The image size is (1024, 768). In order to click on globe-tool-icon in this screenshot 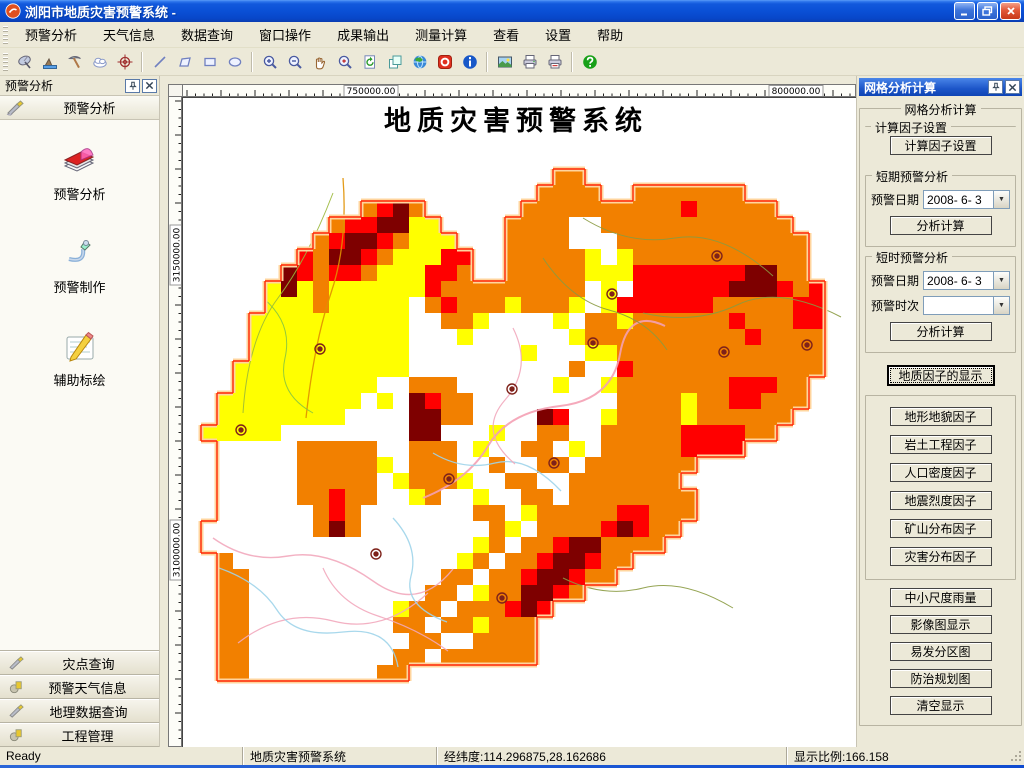, I will do `click(419, 61)`.